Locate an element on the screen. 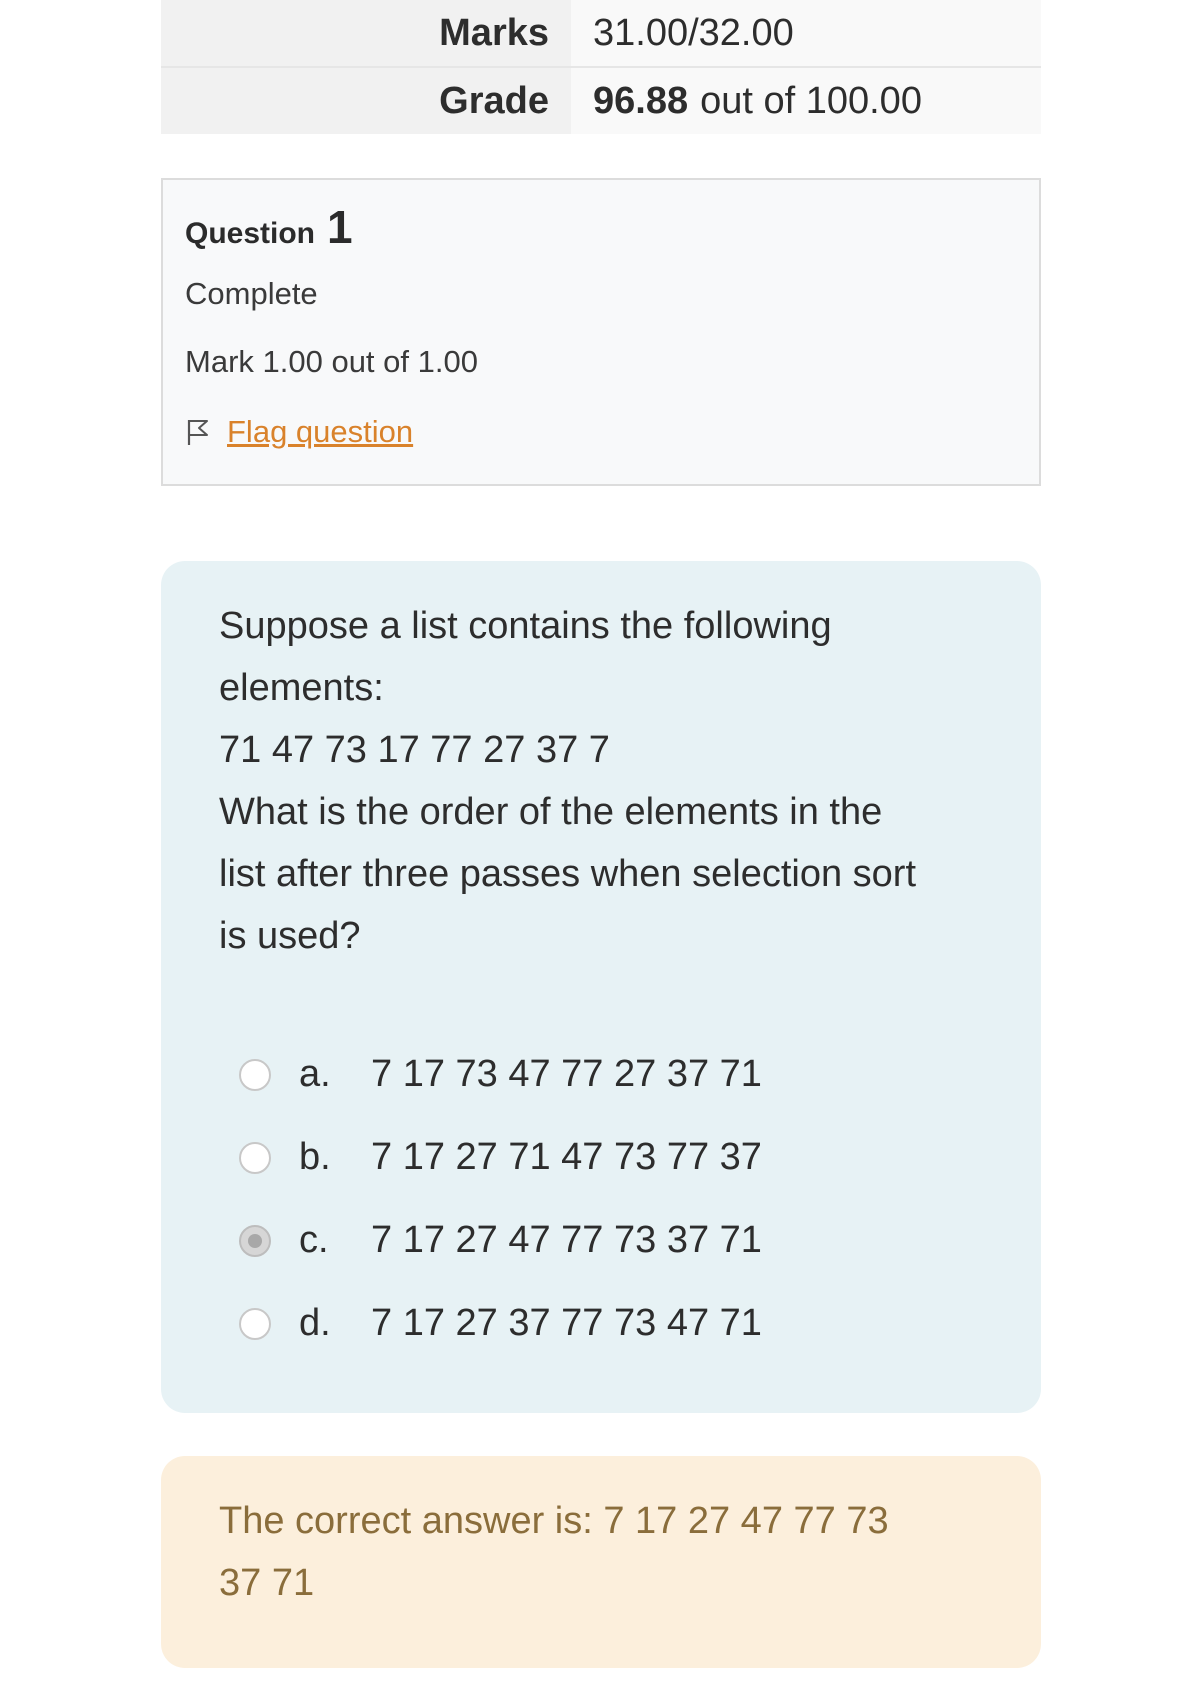  answer-radio-b is located at coordinates (255, 1157).